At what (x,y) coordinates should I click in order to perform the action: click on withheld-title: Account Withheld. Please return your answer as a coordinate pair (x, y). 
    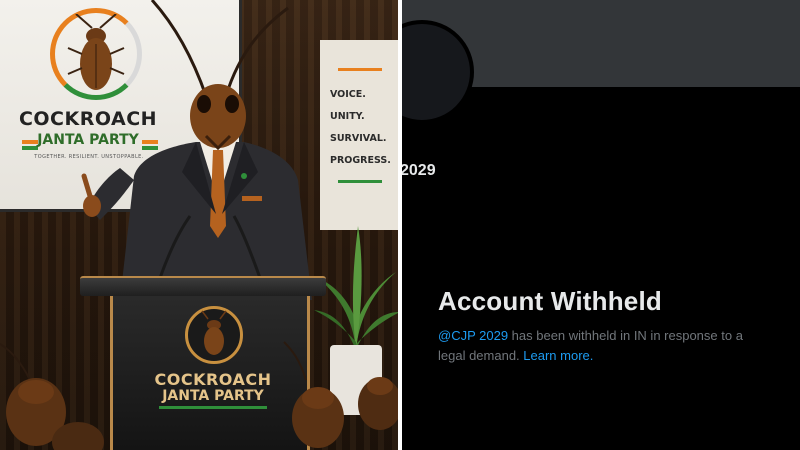
    Looking at the image, I should click on (550, 301).